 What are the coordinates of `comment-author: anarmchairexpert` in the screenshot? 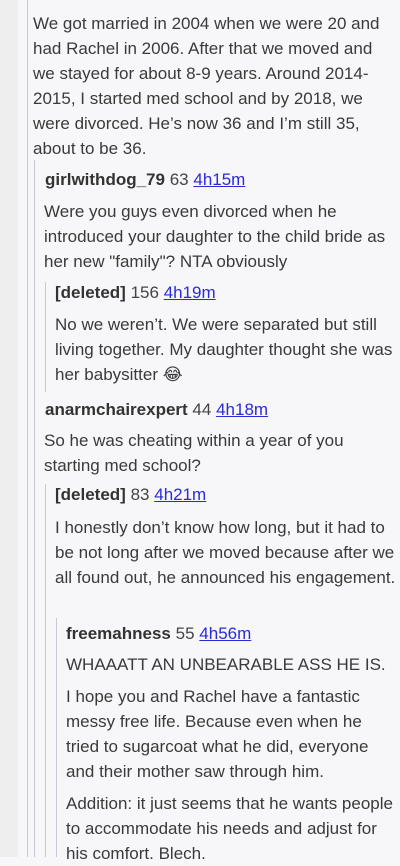 It's located at (116, 409).